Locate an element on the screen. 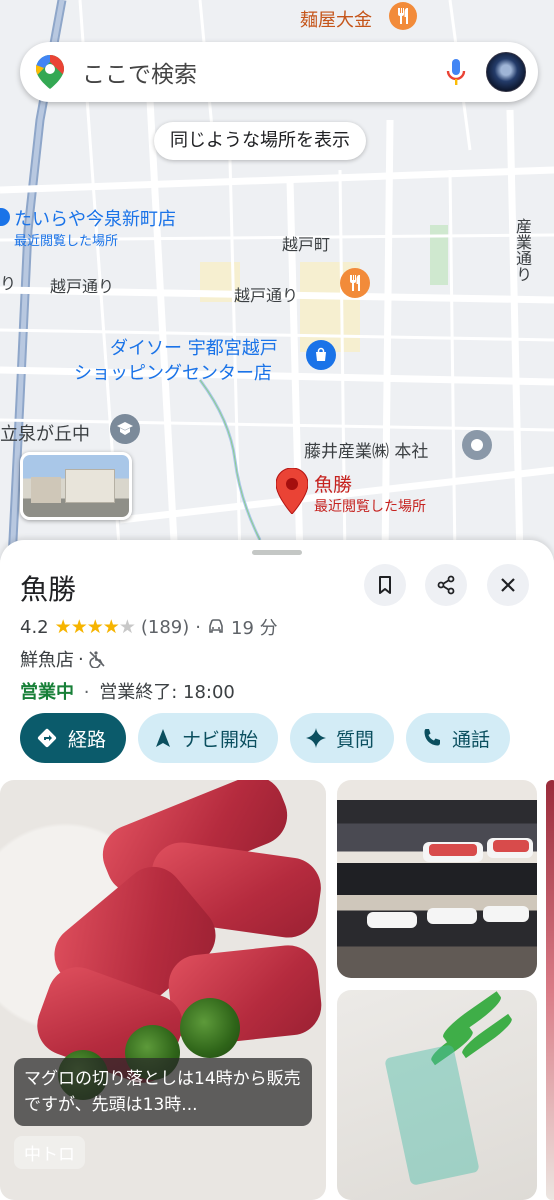 The width and height of the screenshot is (554, 1200). close-icon is located at coordinates (508, 585).